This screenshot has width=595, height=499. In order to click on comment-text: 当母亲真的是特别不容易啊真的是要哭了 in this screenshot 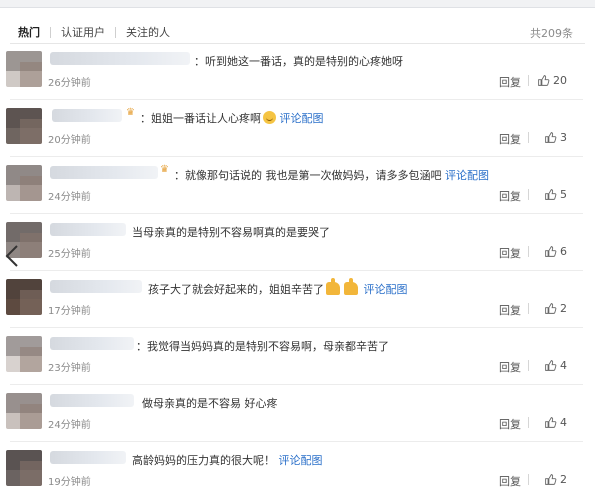, I will do `click(231, 232)`.